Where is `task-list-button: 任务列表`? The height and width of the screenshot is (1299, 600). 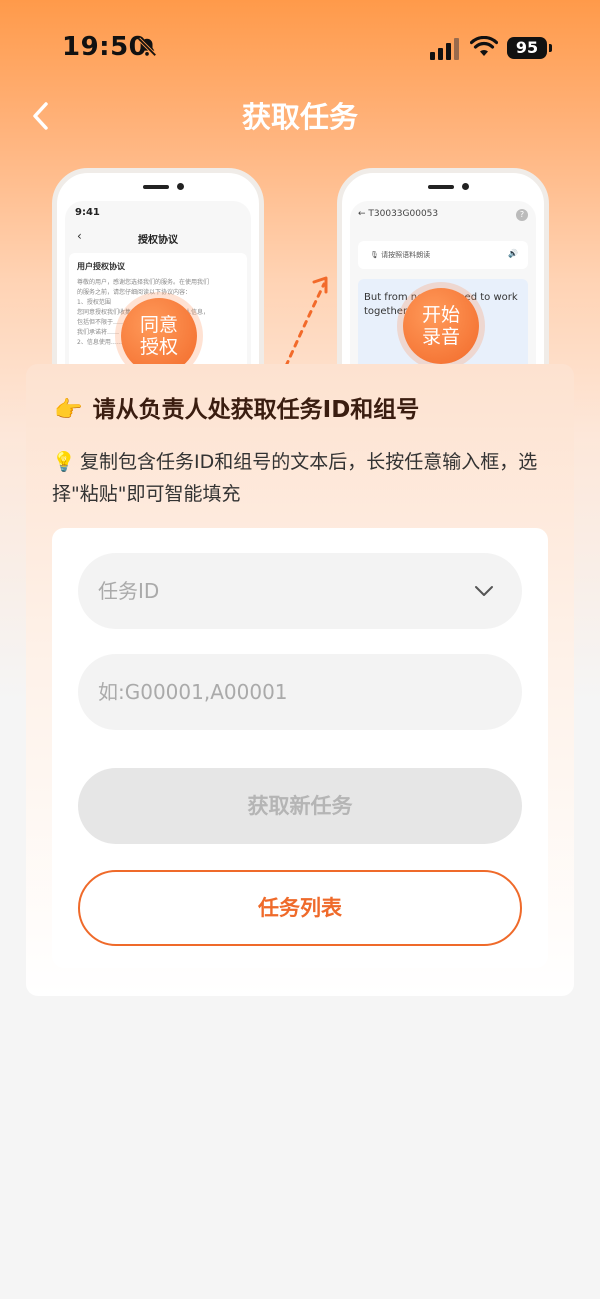
task-list-button: 任务列表 is located at coordinates (300, 908).